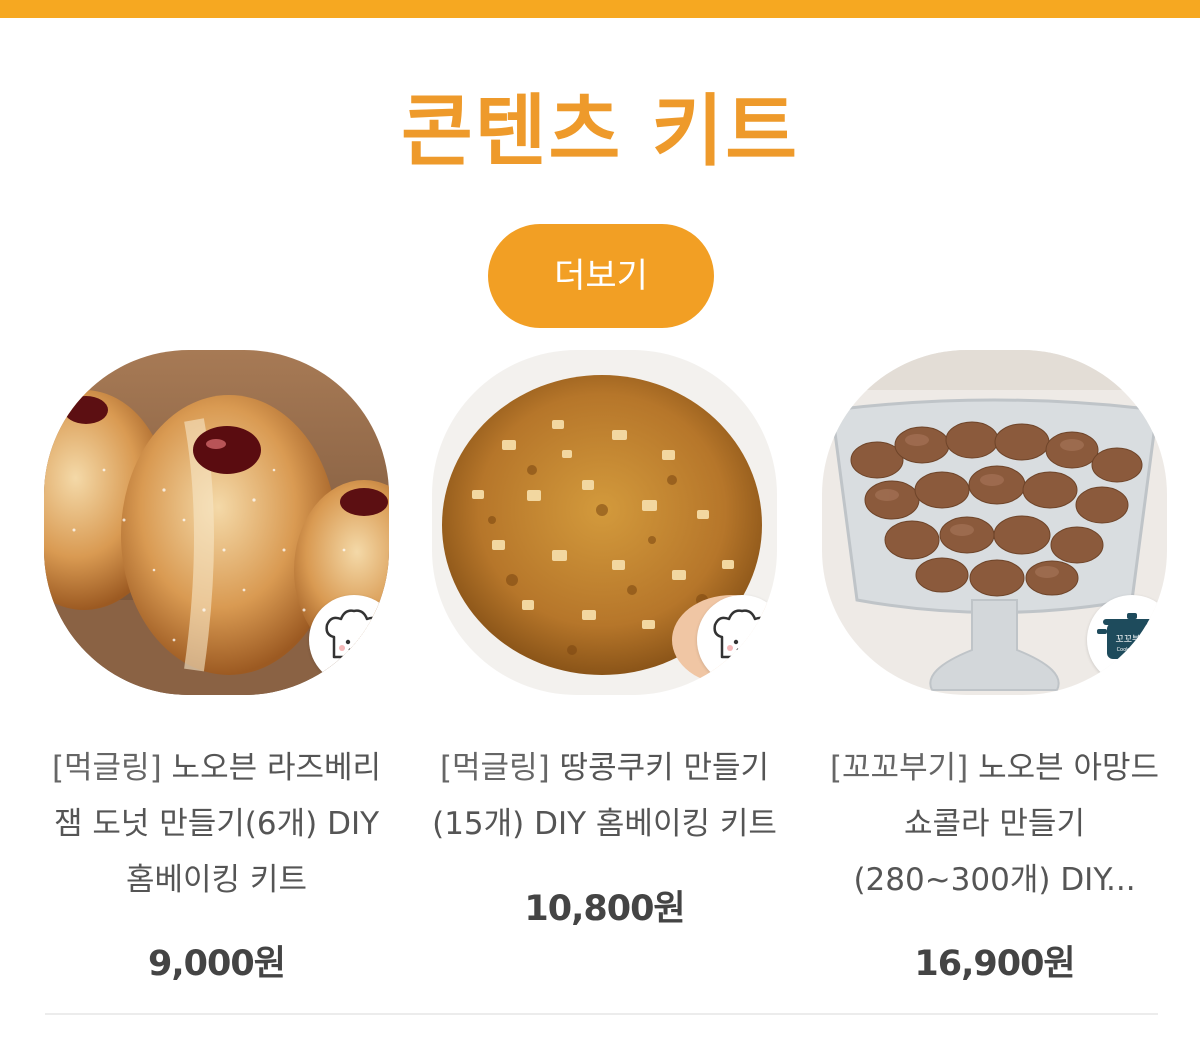 The image size is (1200, 1050). What do you see at coordinates (1131, 639) in the screenshot?
I see `badge-brand-text: 꼬꼬부기` at bounding box center [1131, 639].